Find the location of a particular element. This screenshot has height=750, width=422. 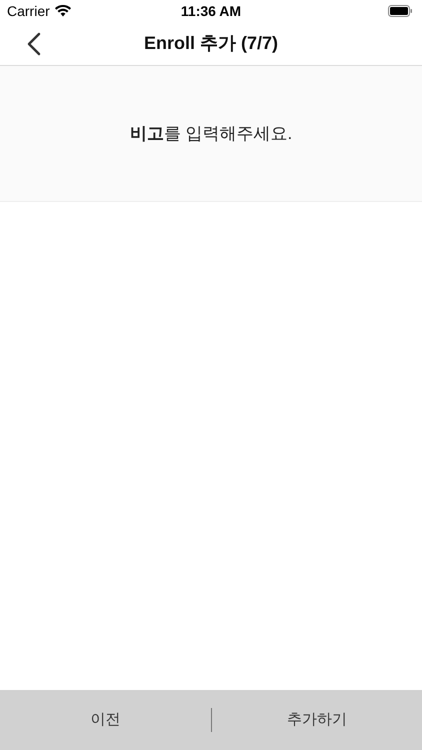

wifi-icon is located at coordinates (62, 11).